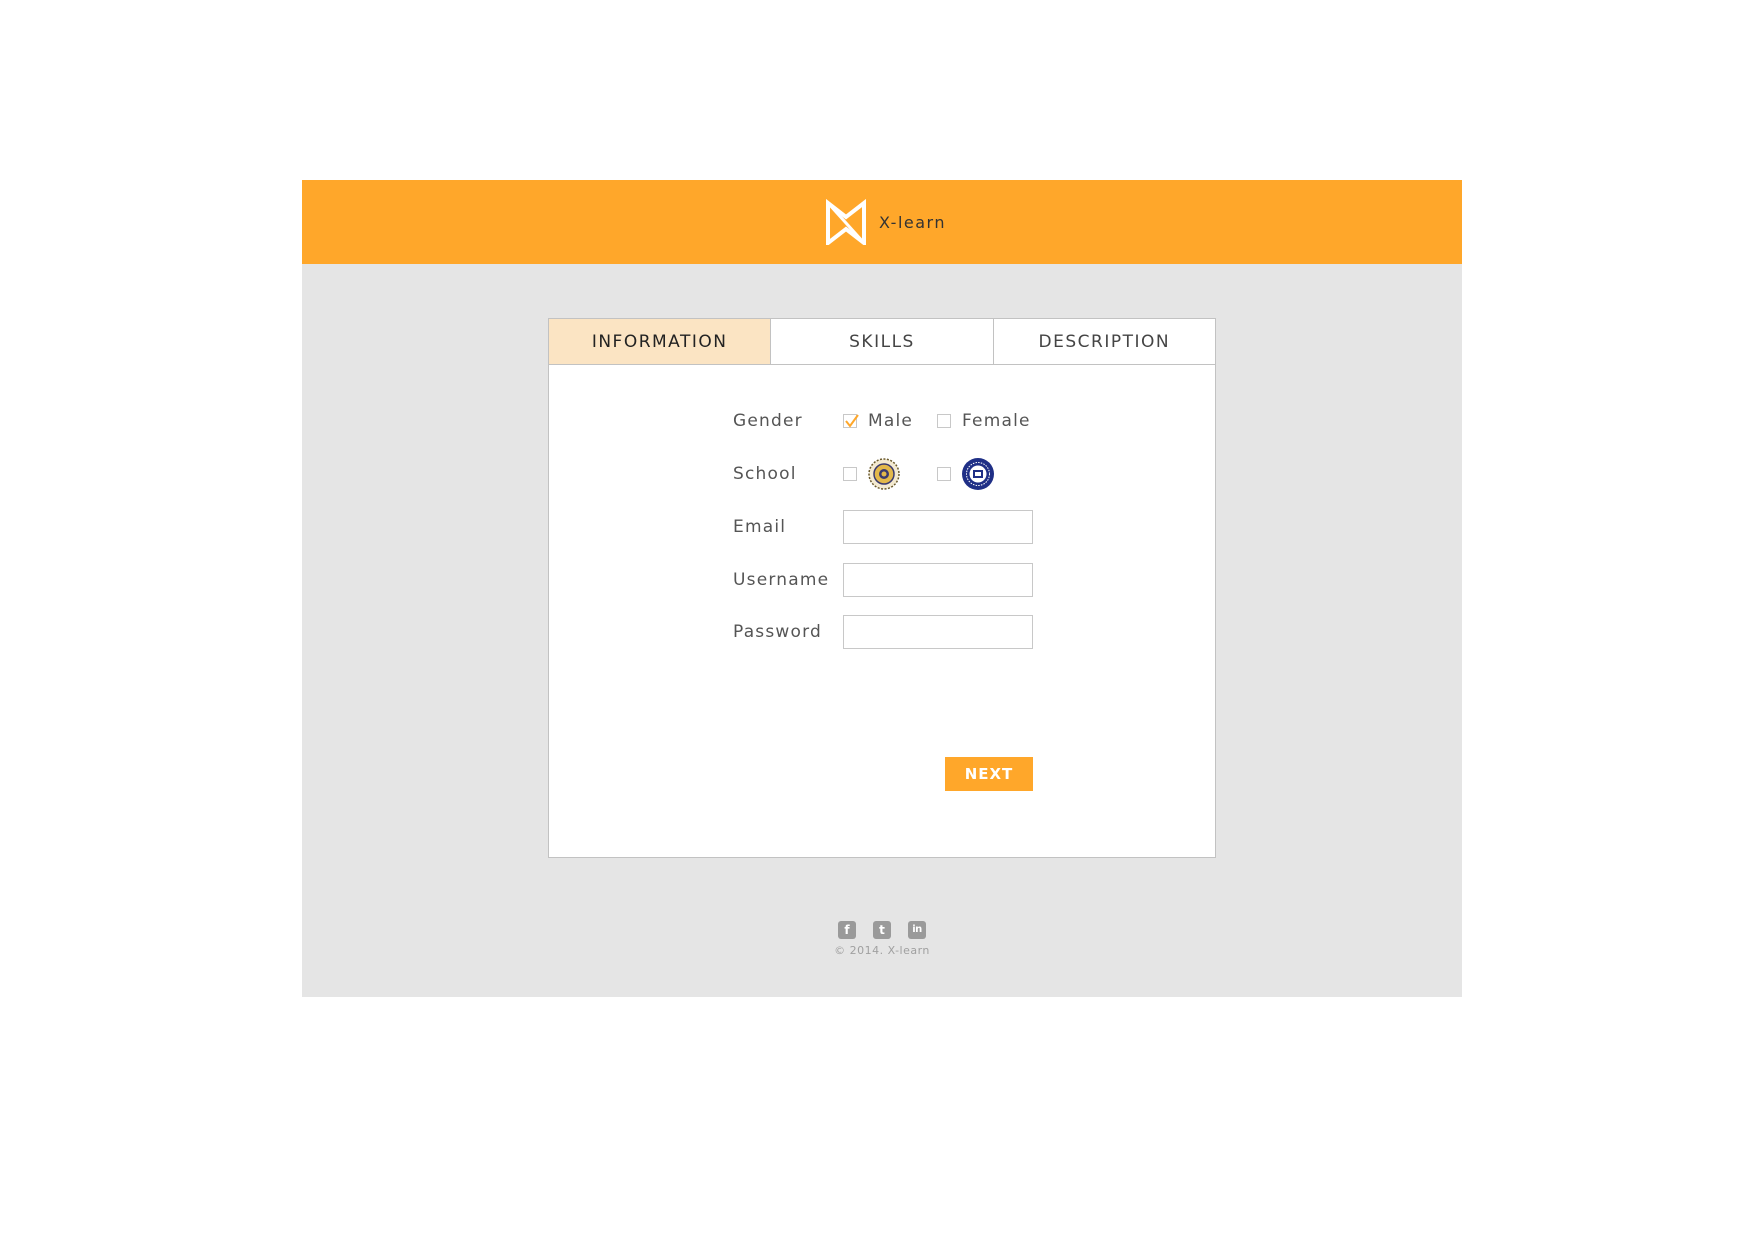 The image size is (1754, 1240). What do you see at coordinates (989, 774) in the screenshot?
I see `next-button: NEXT` at bounding box center [989, 774].